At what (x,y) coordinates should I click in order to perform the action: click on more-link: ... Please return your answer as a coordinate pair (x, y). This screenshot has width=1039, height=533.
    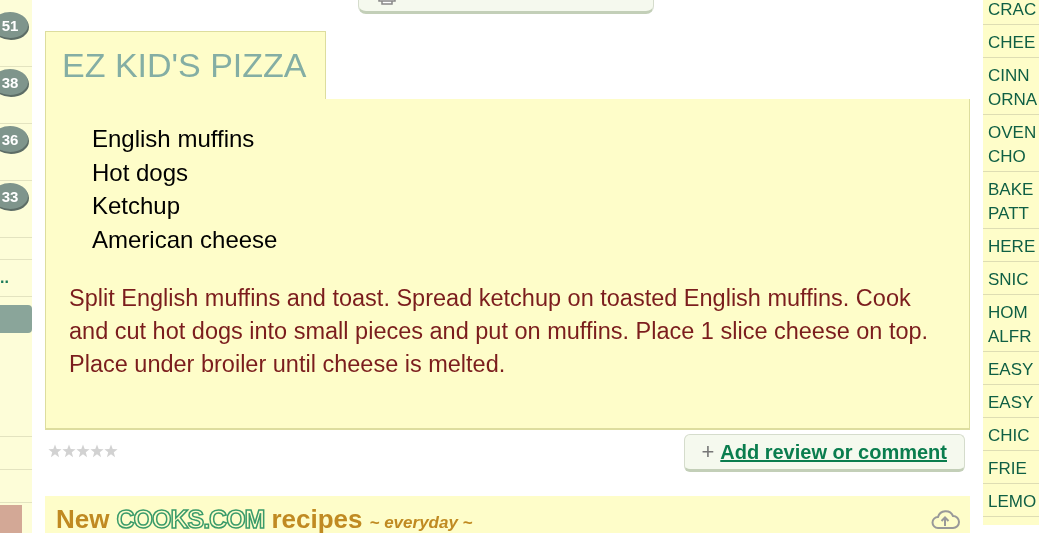
    Looking at the image, I should click on (4, 278).